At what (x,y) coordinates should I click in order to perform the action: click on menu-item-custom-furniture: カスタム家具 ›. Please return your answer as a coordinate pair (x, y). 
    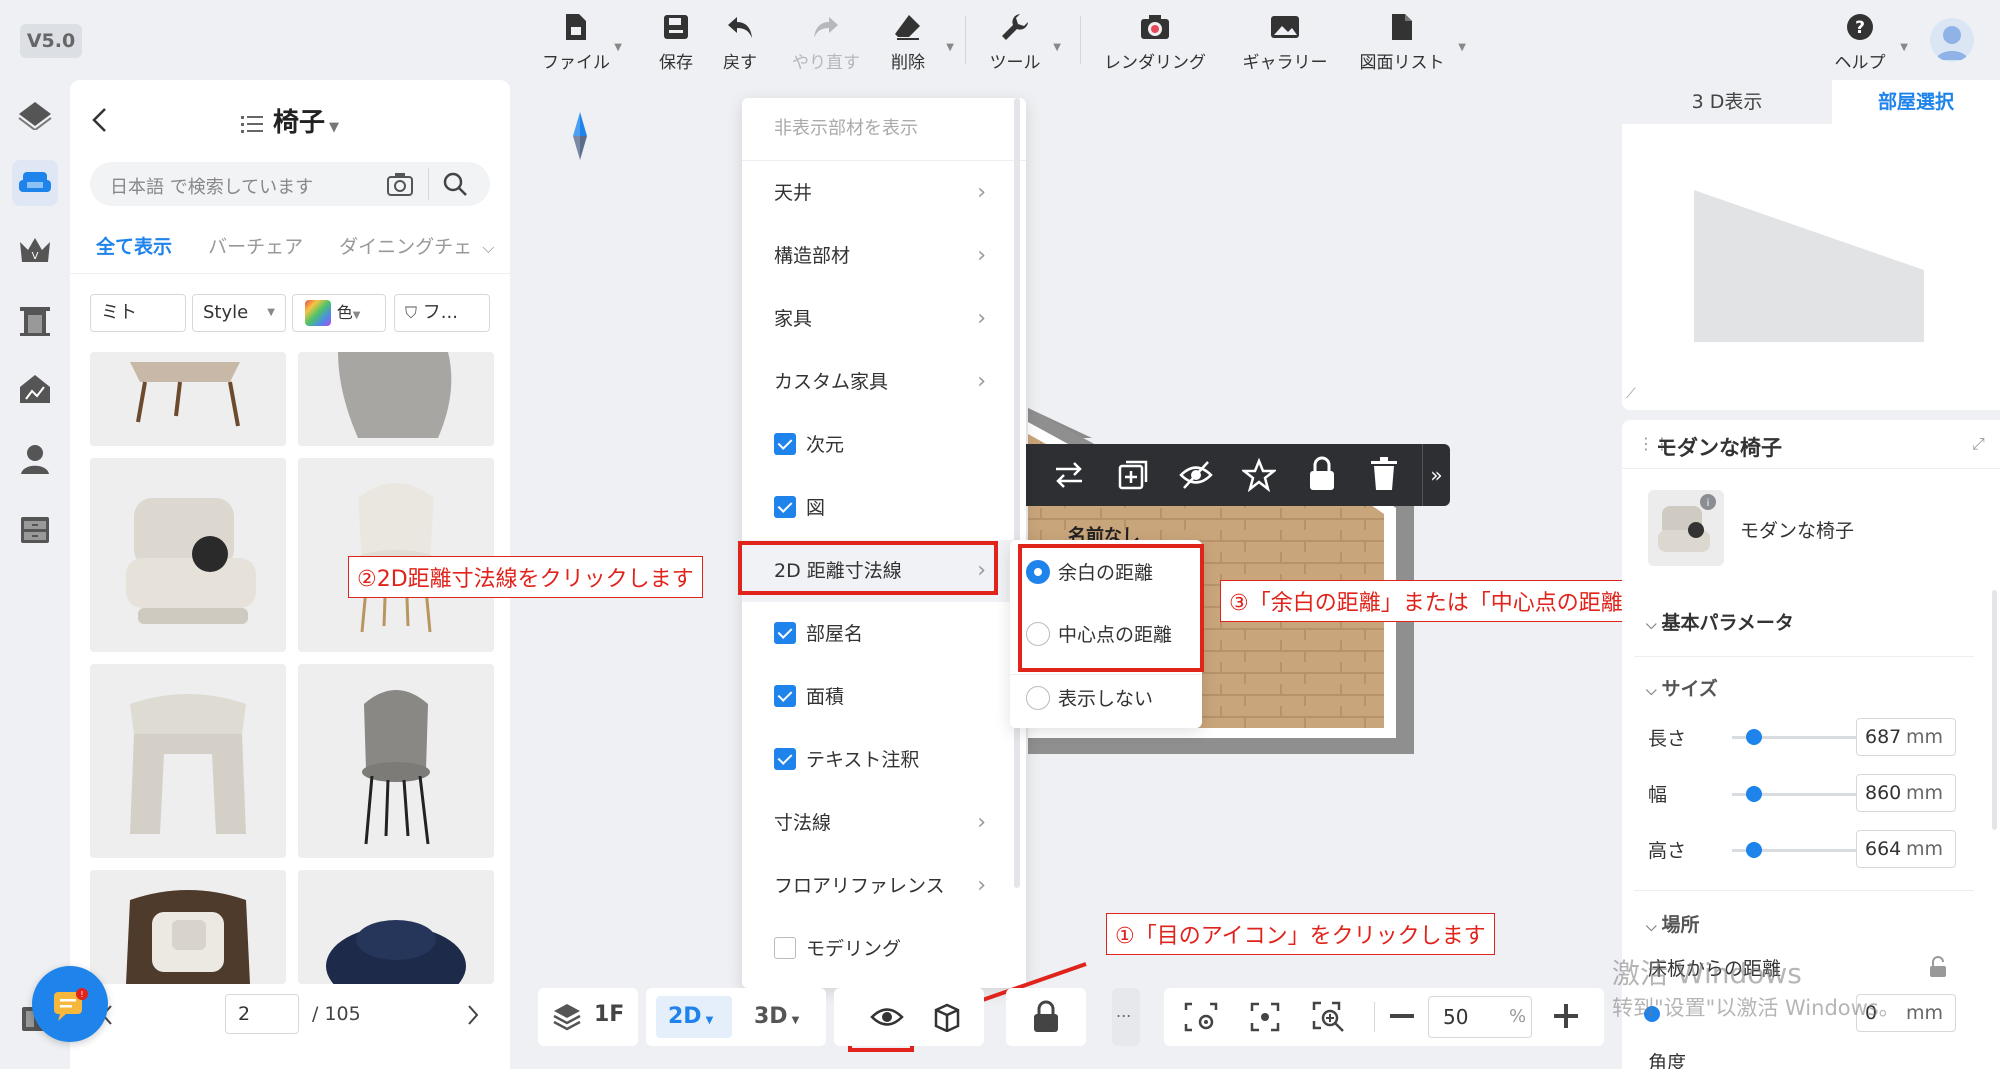
    Looking at the image, I should click on (884, 382).